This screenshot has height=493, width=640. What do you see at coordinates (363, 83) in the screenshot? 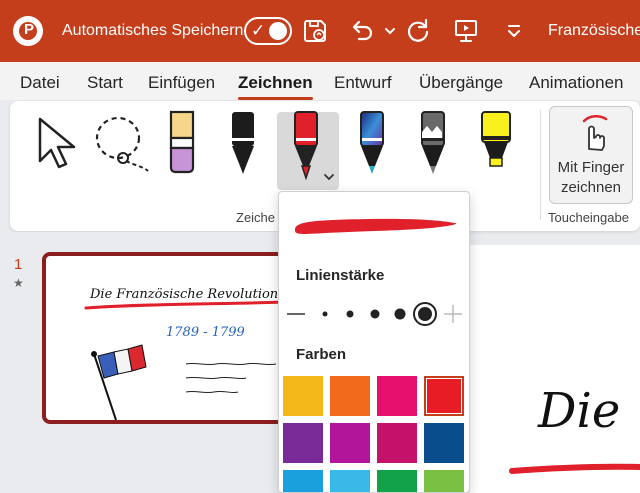
I see `tab-entwurf: Entwurf` at bounding box center [363, 83].